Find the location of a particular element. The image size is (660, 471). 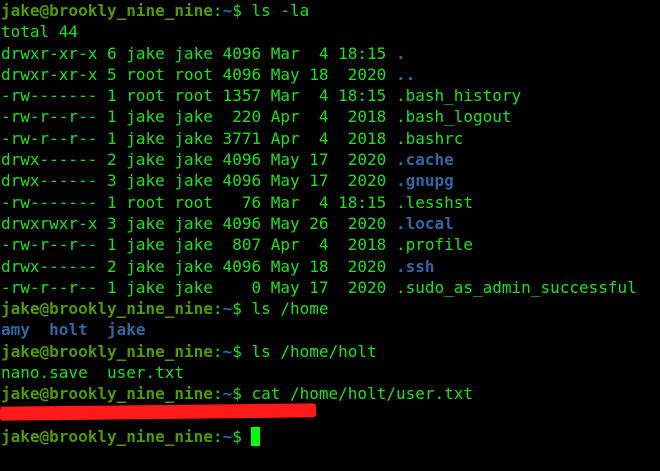

command-text: ls -la is located at coordinates (280, 10).